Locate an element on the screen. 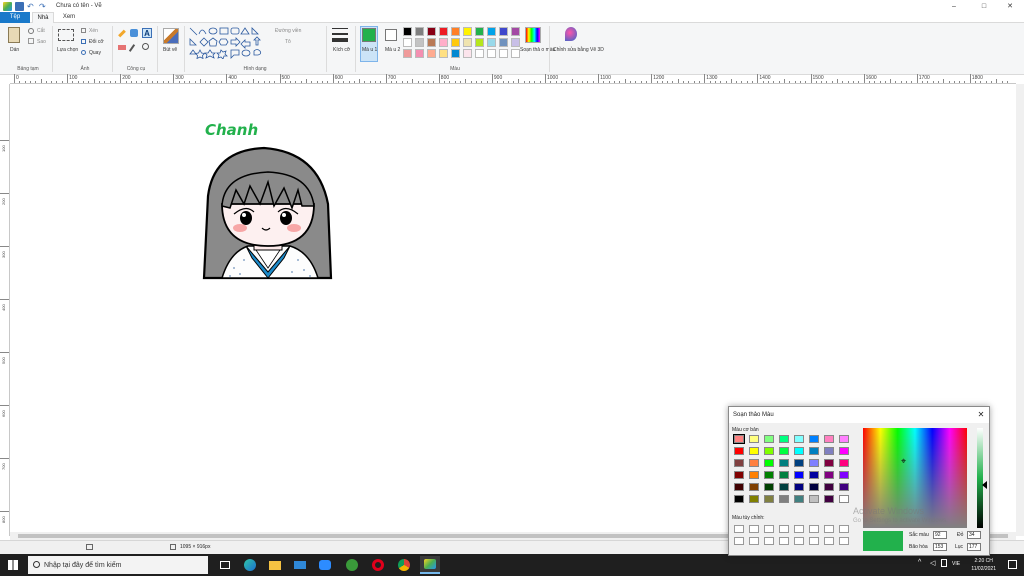  hue-field: 92 is located at coordinates (940, 535).